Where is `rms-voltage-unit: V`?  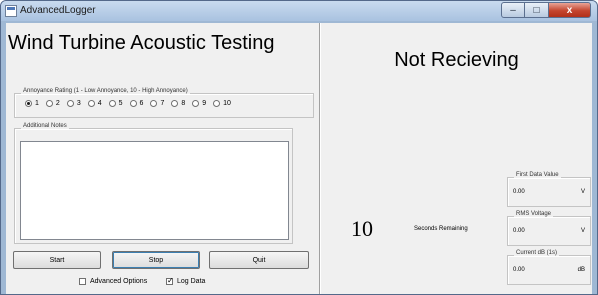 rms-voltage-unit: V is located at coordinates (582, 231).